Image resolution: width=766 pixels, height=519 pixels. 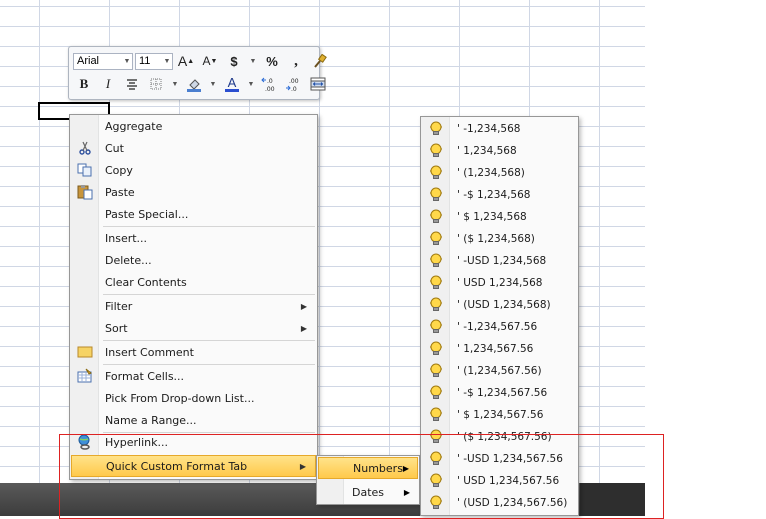 I want to click on font-name-combo: Arial ▼, so click(x=103, y=61).